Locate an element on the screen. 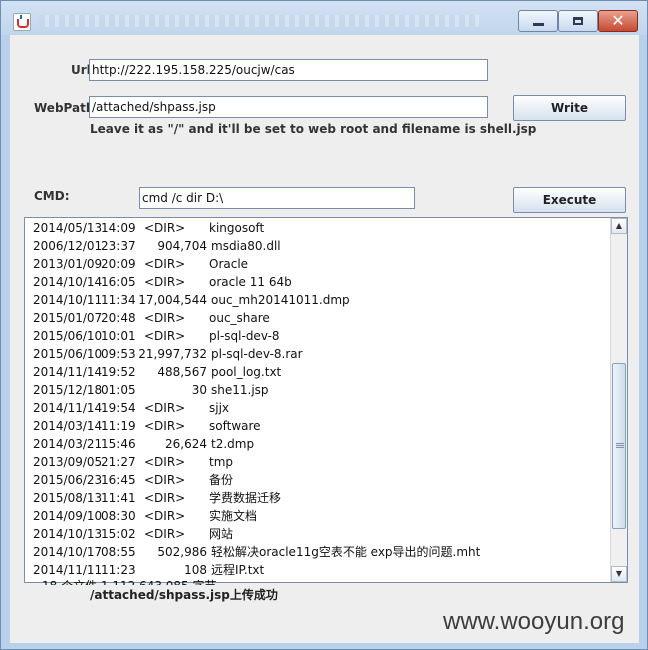  scroll-down-icon: ▼ is located at coordinates (619, 574).